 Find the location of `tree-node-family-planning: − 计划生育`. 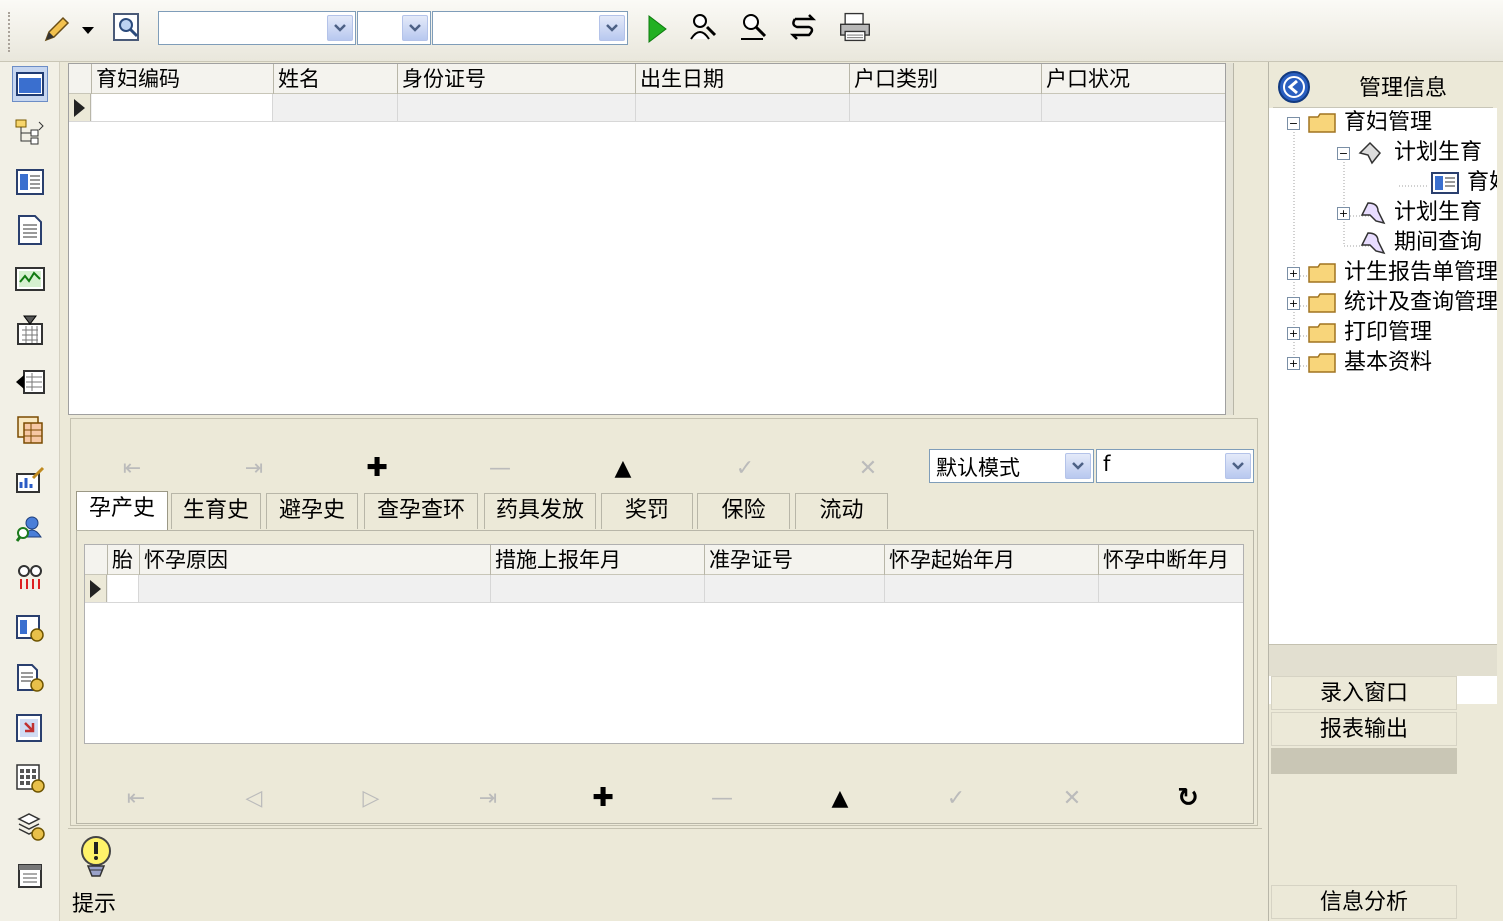

tree-node-family-planning: − 计划生育 is located at coordinates (1409, 153).